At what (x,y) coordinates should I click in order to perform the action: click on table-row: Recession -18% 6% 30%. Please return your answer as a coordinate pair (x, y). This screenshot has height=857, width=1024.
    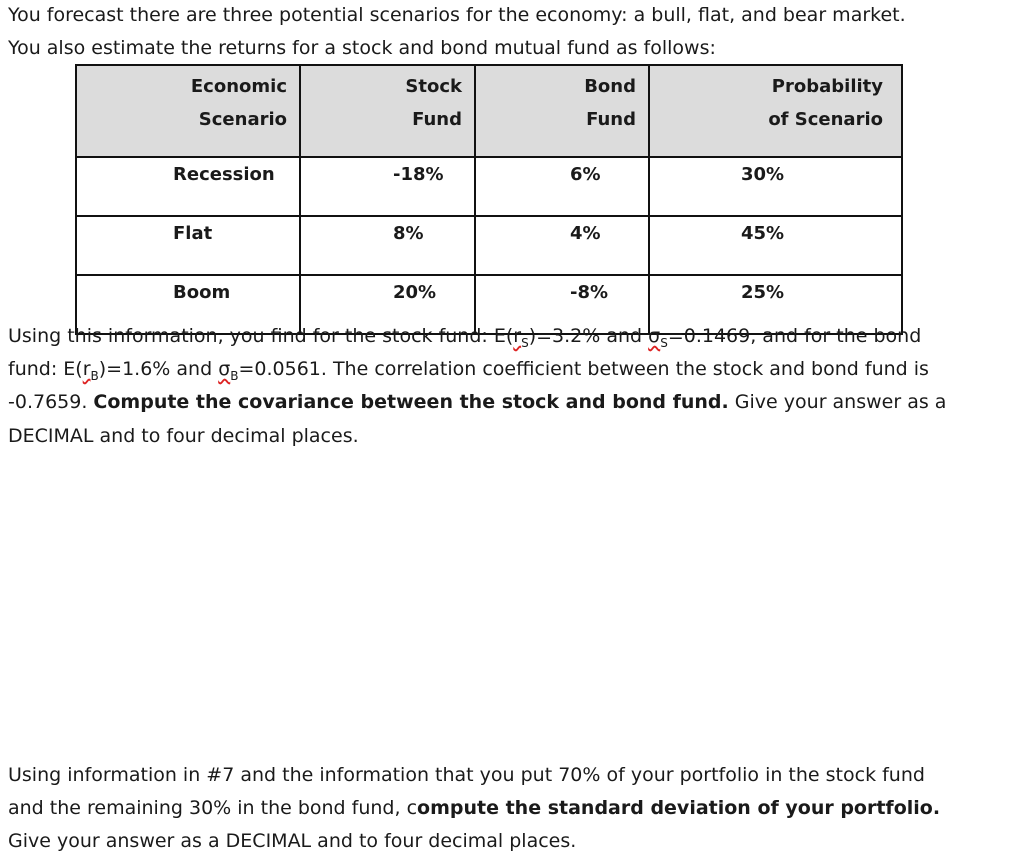
    Looking at the image, I should click on (489, 186).